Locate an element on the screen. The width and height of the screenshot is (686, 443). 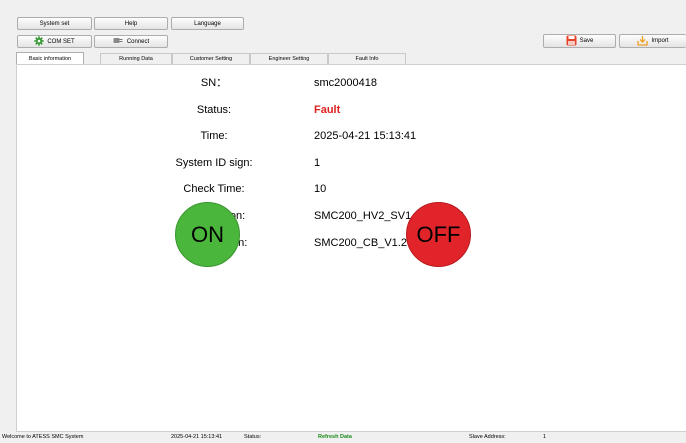
tab-customer-setting: Customer Setting is located at coordinates (211, 58).